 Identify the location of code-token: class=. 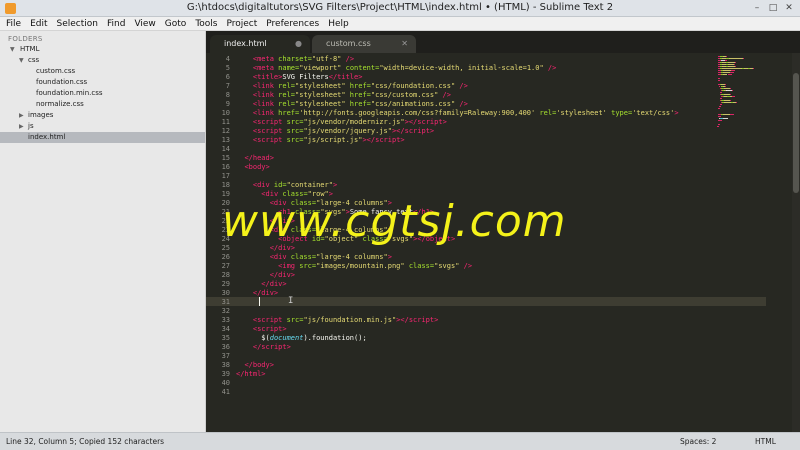
(419, 266).